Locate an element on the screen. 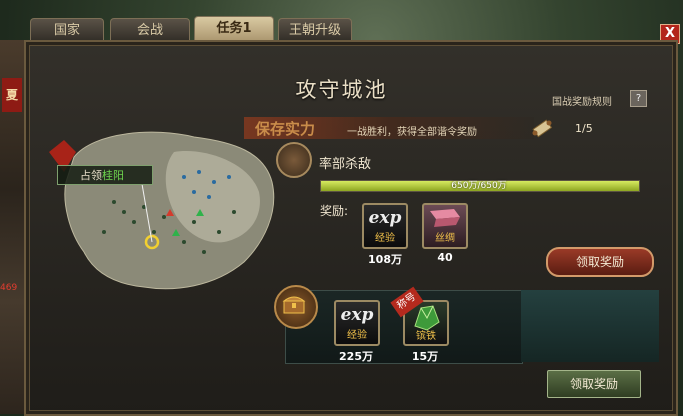  occupy-text: 占领 is located at coordinates (91, 175).